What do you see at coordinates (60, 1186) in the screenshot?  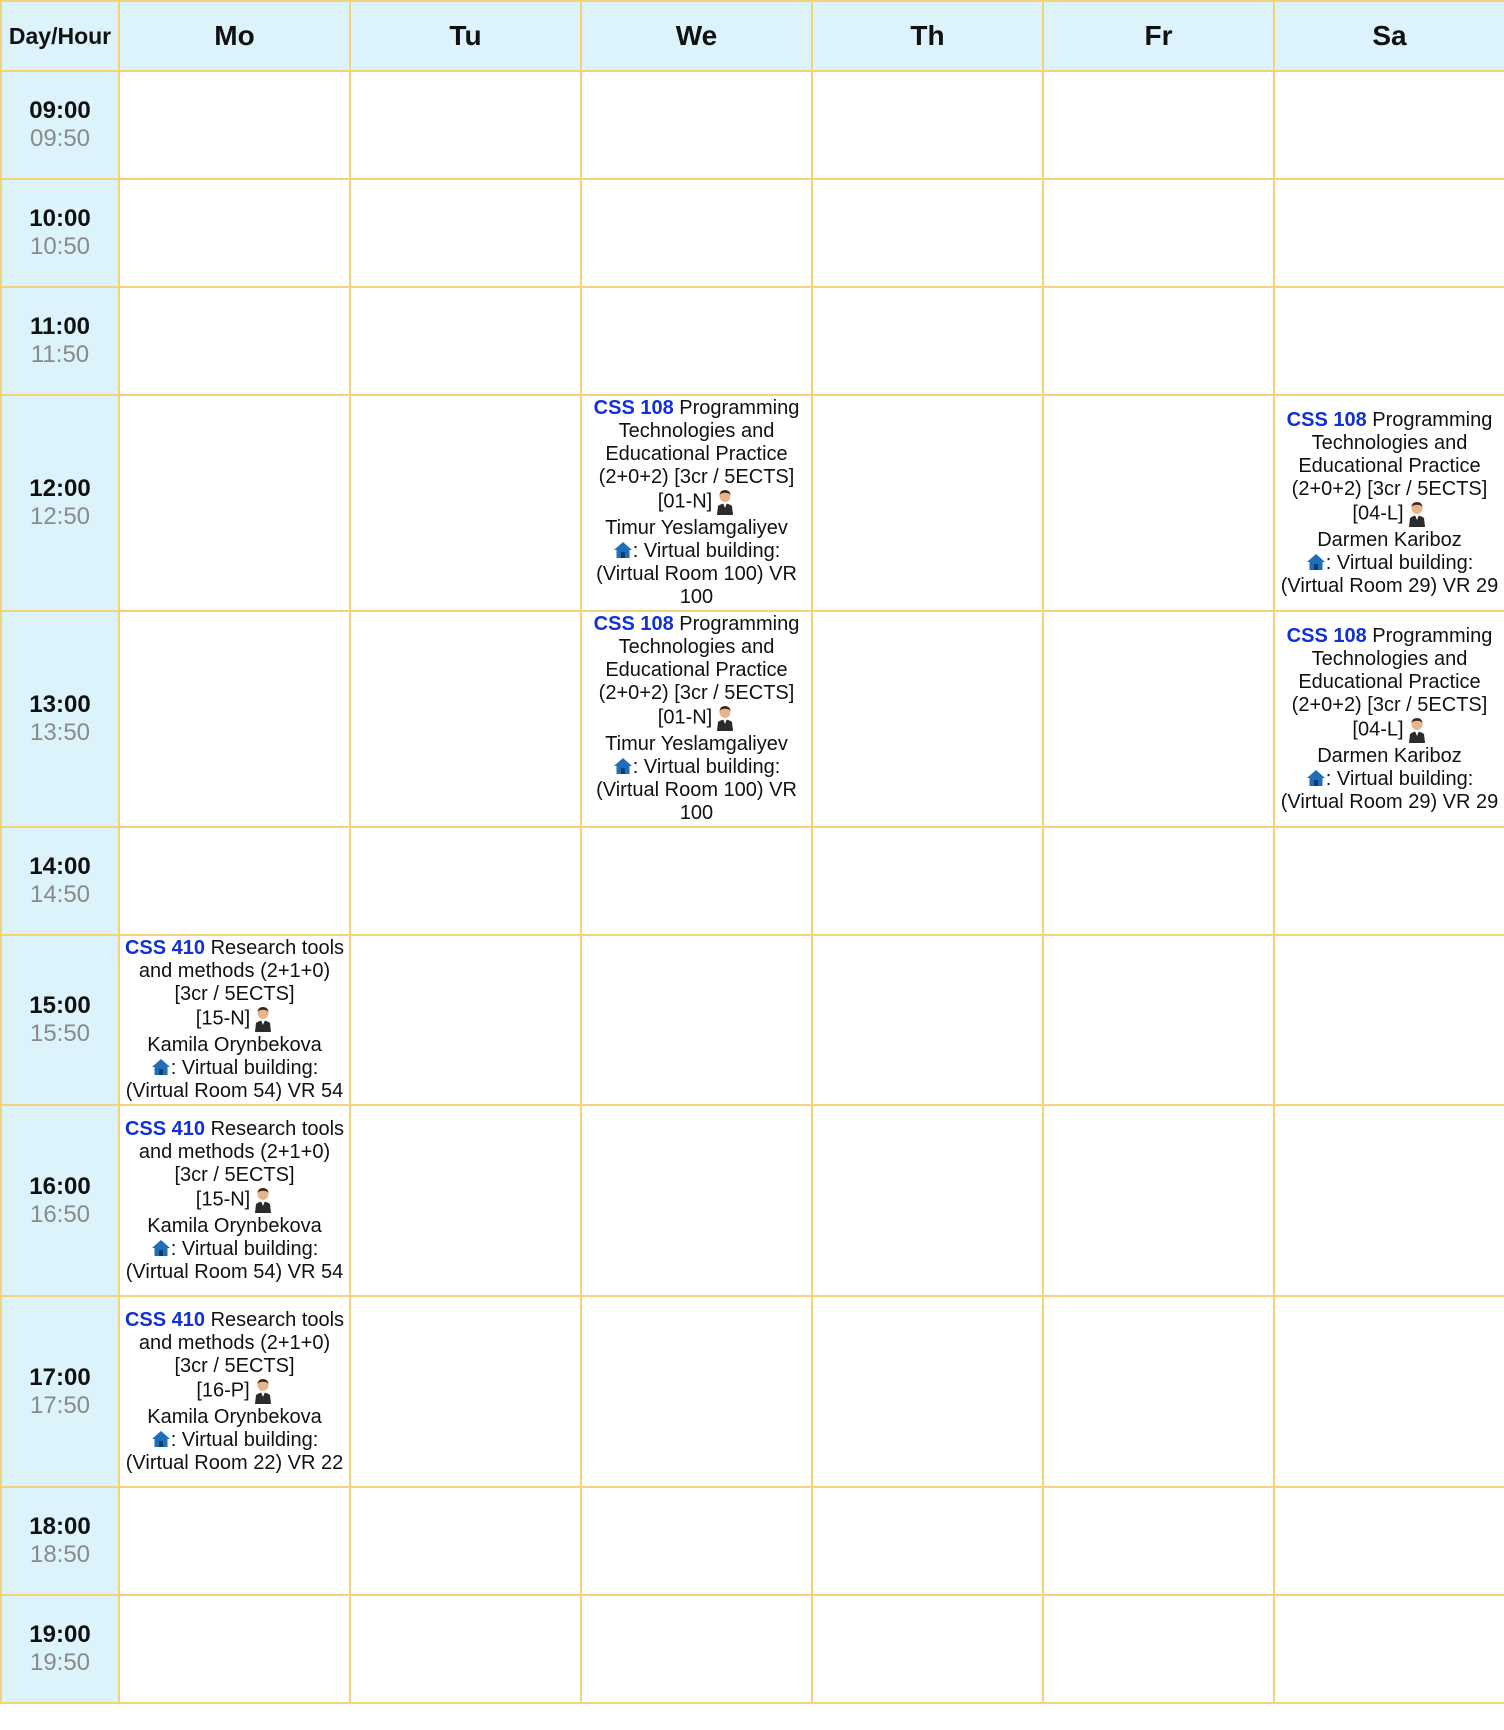 I see `slot-start-time: 16:00` at bounding box center [60, 1186].